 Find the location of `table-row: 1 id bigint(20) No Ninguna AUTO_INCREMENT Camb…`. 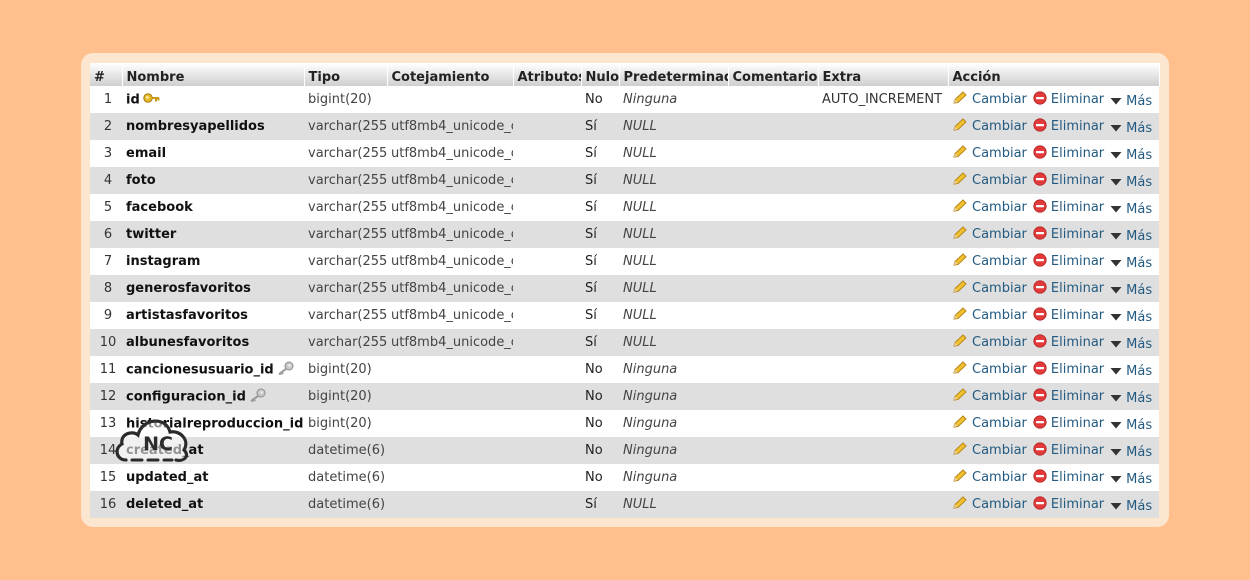

table-row: 1 id bigint(20) No Ninguna AUTO_INCREMENT Camb… is located at coordinates (624, 99).